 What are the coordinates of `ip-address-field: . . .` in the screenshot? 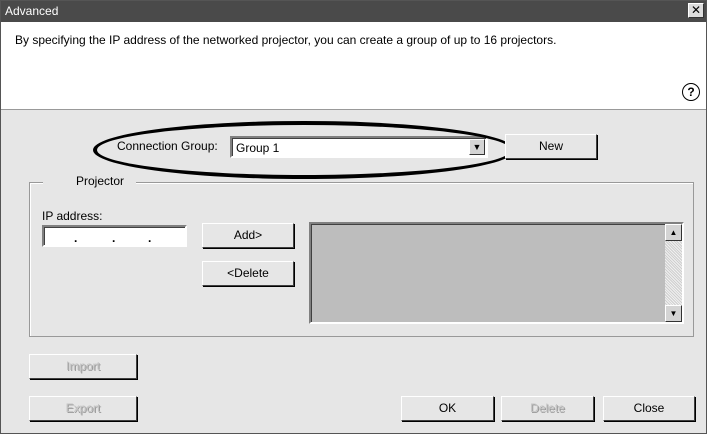 It's located at (114, 236).